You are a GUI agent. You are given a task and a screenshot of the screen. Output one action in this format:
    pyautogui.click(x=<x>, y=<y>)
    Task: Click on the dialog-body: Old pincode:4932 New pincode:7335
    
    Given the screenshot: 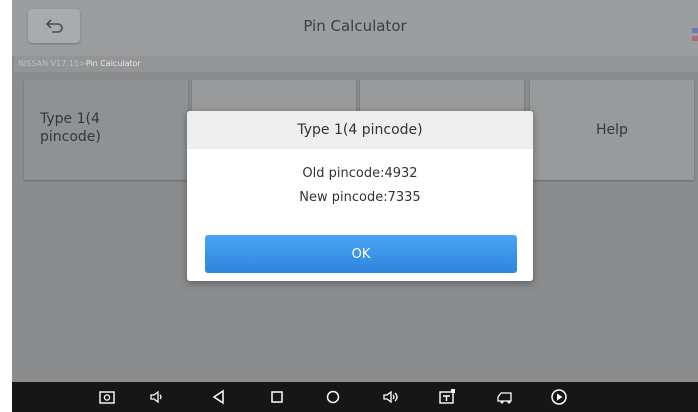 What is the action you would take?
    pyautogui.click(x=360, y=179)
    